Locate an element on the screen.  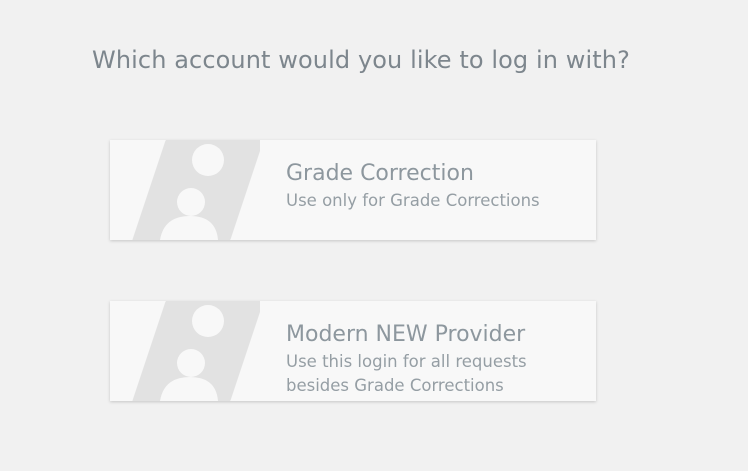
account-title: Grade Correction is located at coordinates (380, 173).